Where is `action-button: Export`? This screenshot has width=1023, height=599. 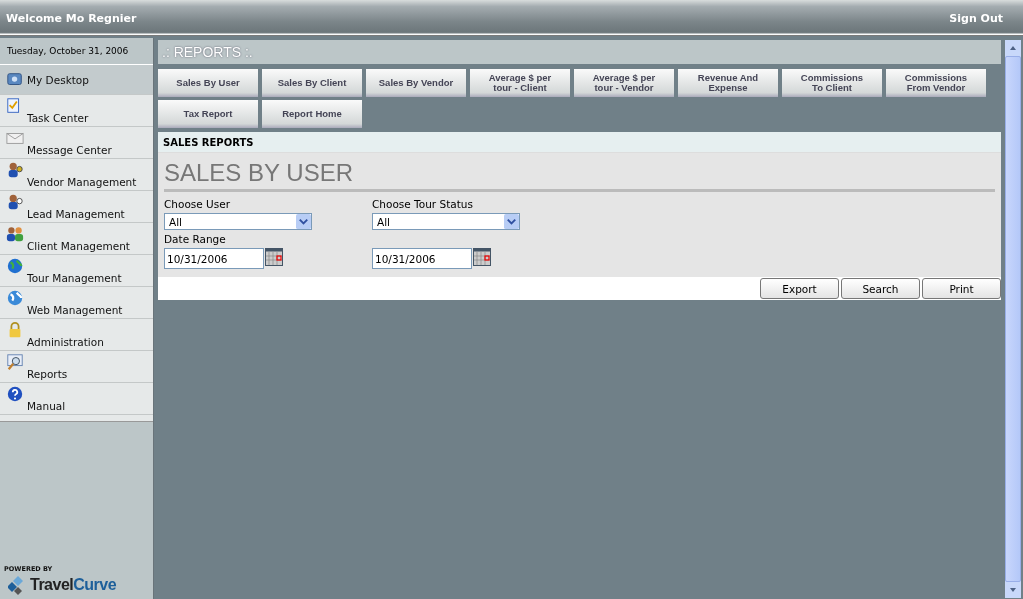
action-button: Export is located at coordinates (799, 288).